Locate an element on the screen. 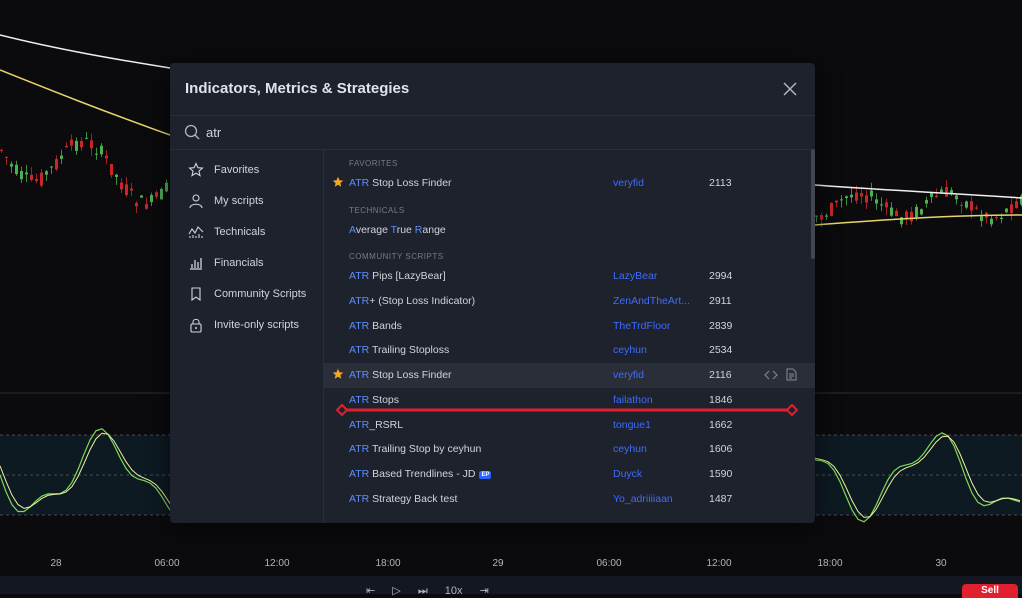  script-name: ATR Pips [LazyBear] is located at coordinates (397, 276).